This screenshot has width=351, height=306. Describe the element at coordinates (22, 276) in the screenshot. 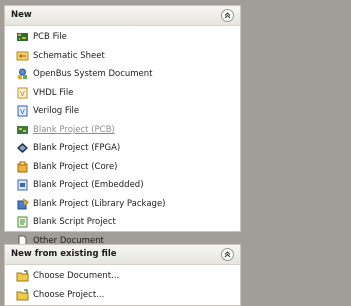

I see `choose-document-icon` at that location.